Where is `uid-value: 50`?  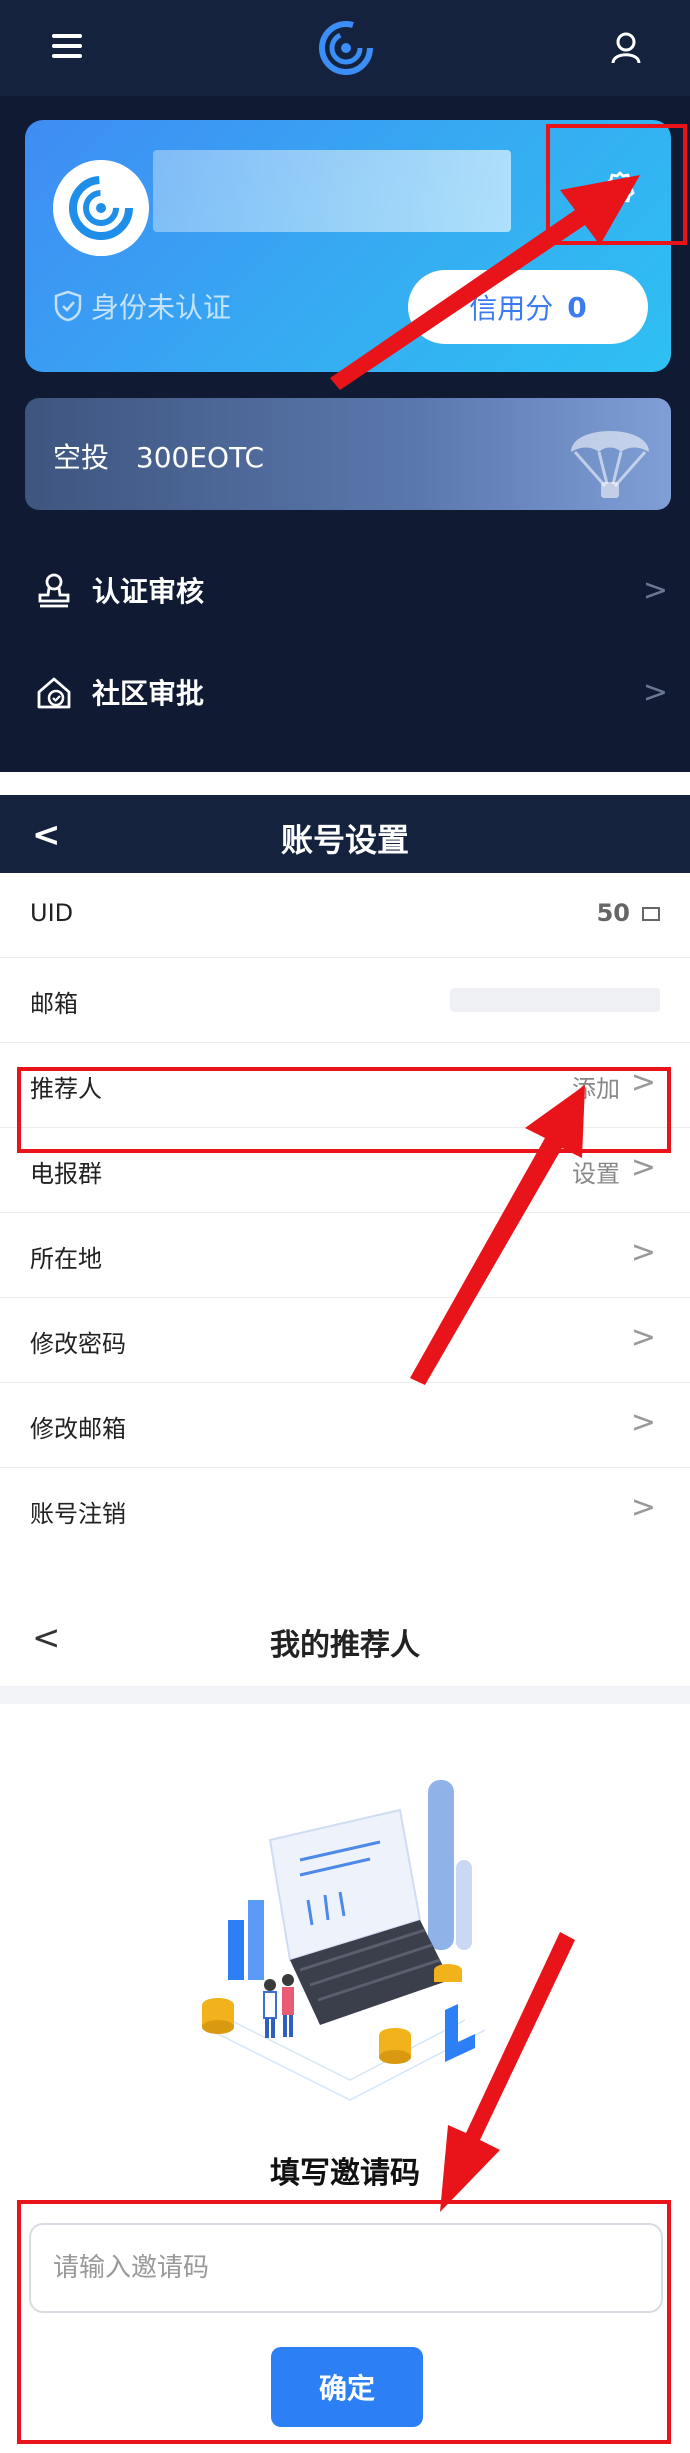 uid-value: 50 is located at coordinates (628, 913).